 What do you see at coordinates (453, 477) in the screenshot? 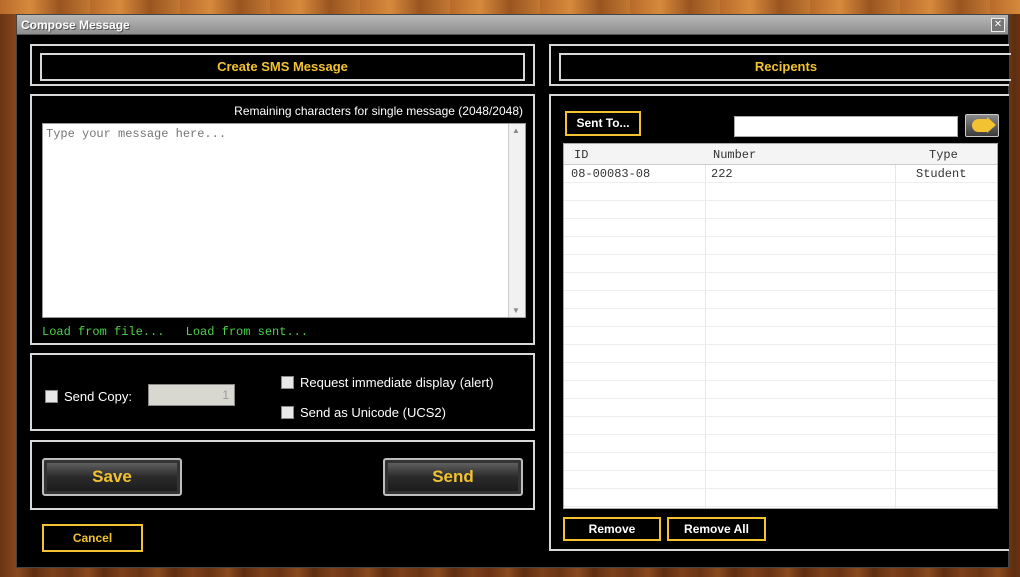
I see `send-button: Send` at bounding box center [453, 477].